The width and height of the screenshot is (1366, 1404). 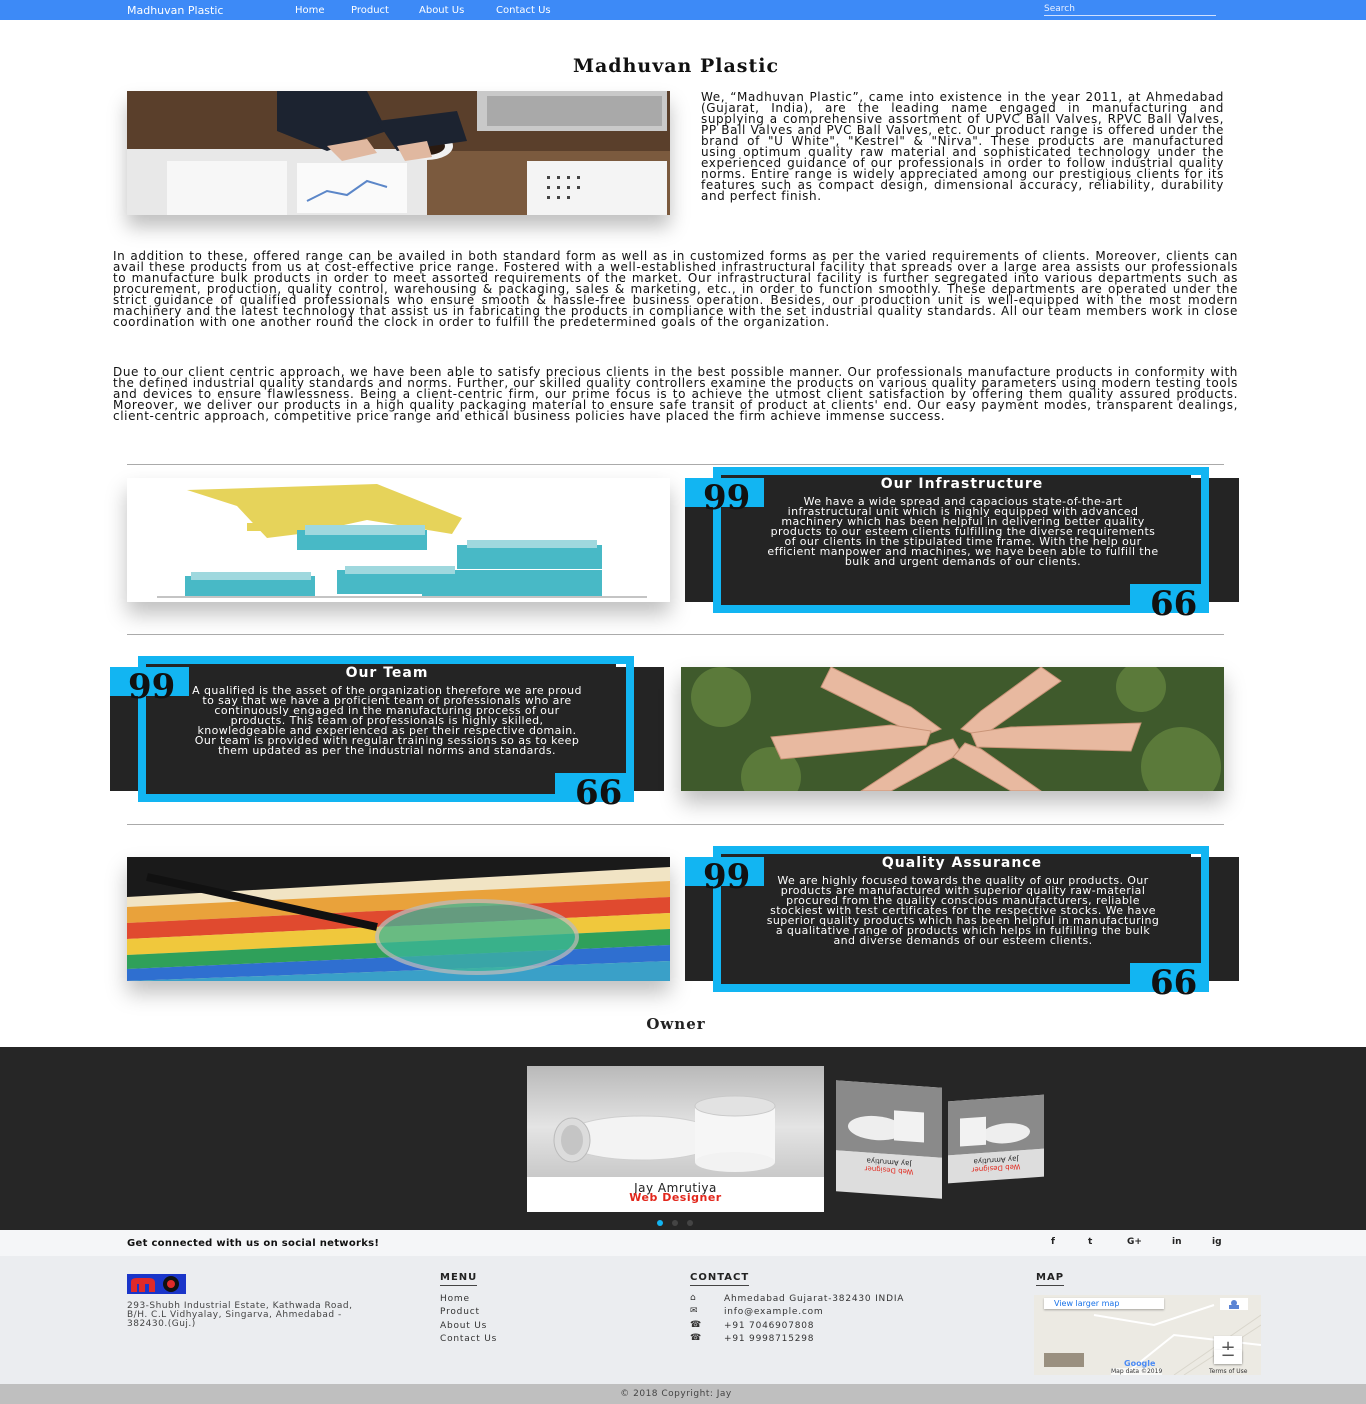 I want to click on google-logo: Google, so click(x=1140, y=1363).